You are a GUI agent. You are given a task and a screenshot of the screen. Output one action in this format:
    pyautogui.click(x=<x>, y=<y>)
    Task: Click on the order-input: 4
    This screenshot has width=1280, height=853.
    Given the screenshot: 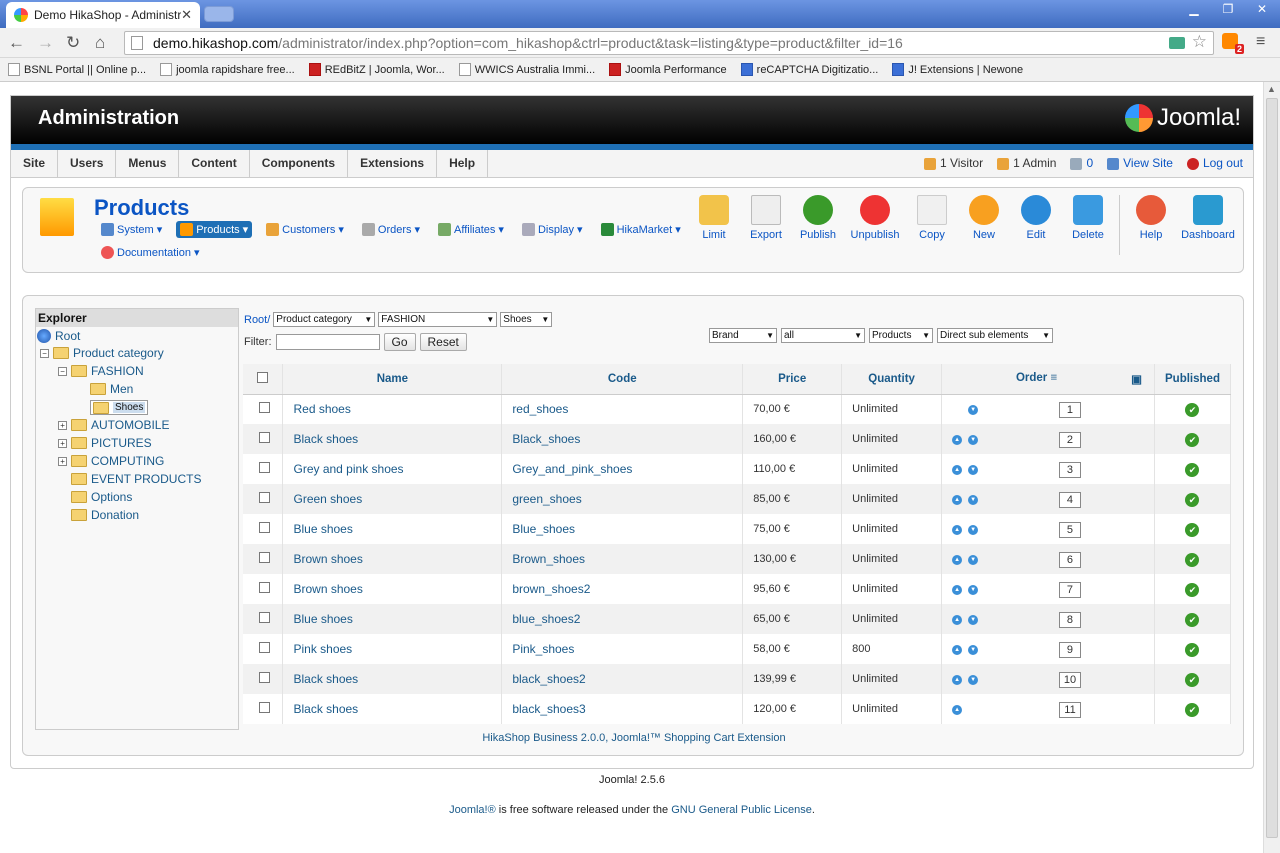 What is the action you would take?
    pyautogui.click(x=1069, y=500)
    